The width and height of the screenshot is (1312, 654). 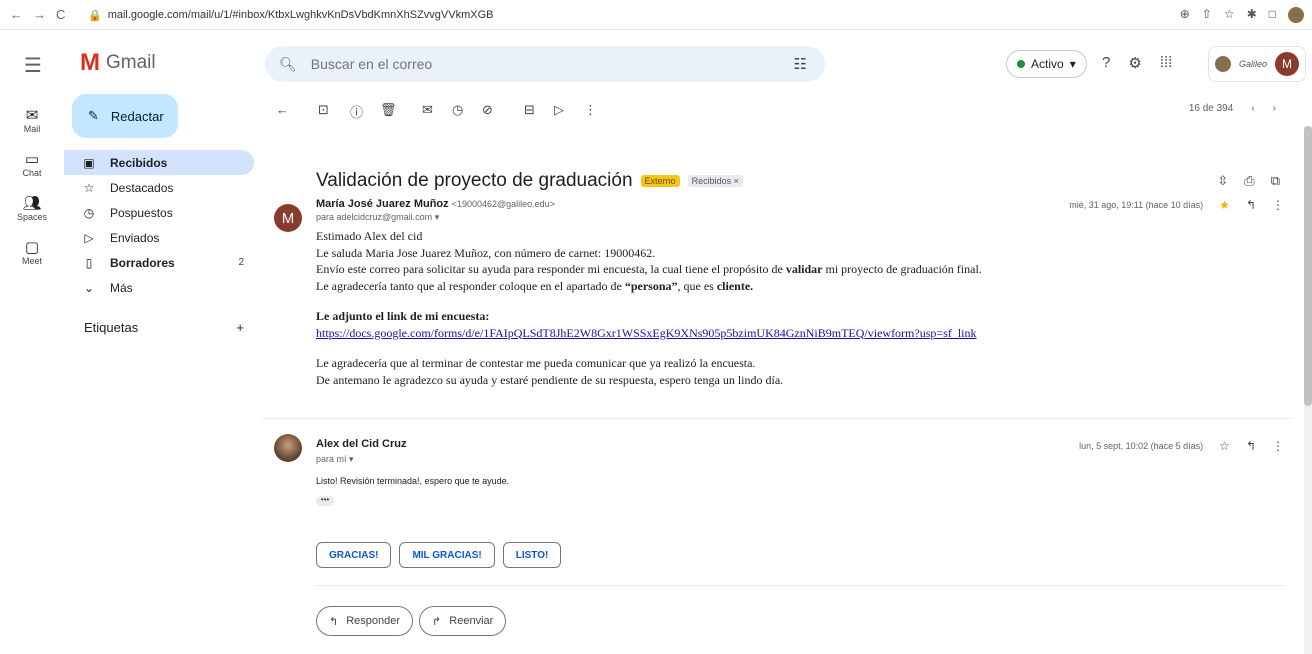 What do you see at coordinates (1207, 15) in the screenshot?
I see `share-icon: ⇧` at bounding box center [1207, 15].